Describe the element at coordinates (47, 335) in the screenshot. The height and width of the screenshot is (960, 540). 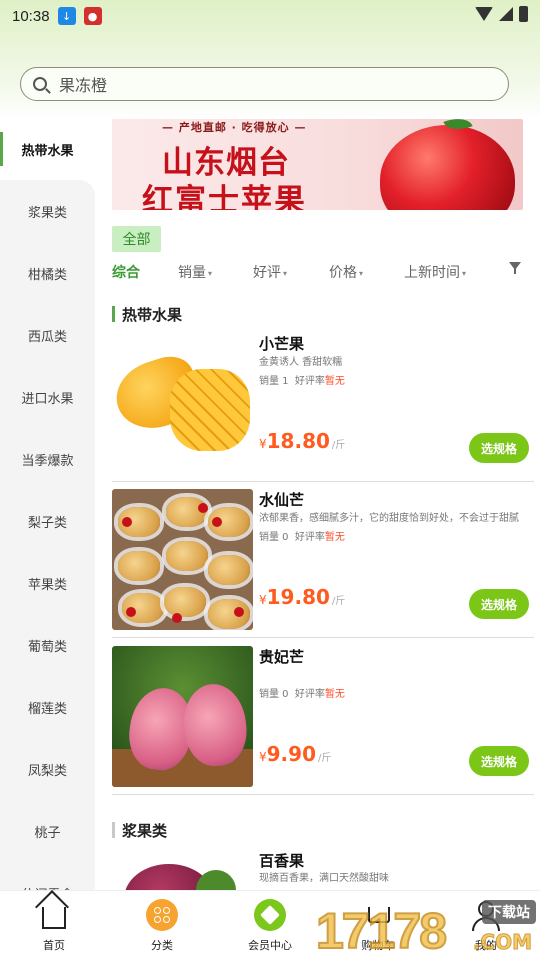
I see `sidebar-item-watermelon: 西瓜类` at that location.